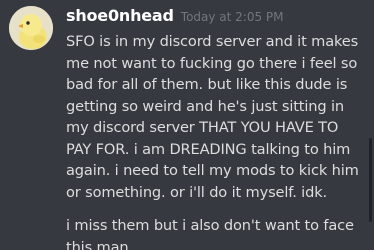  I want to click on scrollbar, so click(370, 180).